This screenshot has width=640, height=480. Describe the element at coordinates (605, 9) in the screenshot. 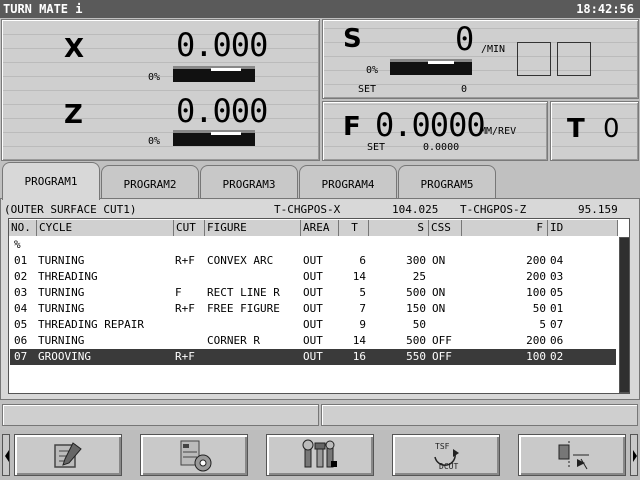

I see `clock: 18:42:56` at that location.